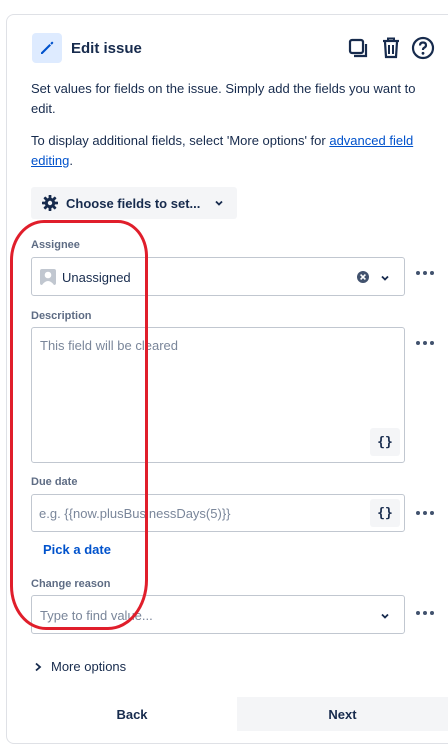  What do you see at coordinates (71, 584) in the screenshot?
I see `change-reason-label: Change reason` at bounding box center [71, 584].